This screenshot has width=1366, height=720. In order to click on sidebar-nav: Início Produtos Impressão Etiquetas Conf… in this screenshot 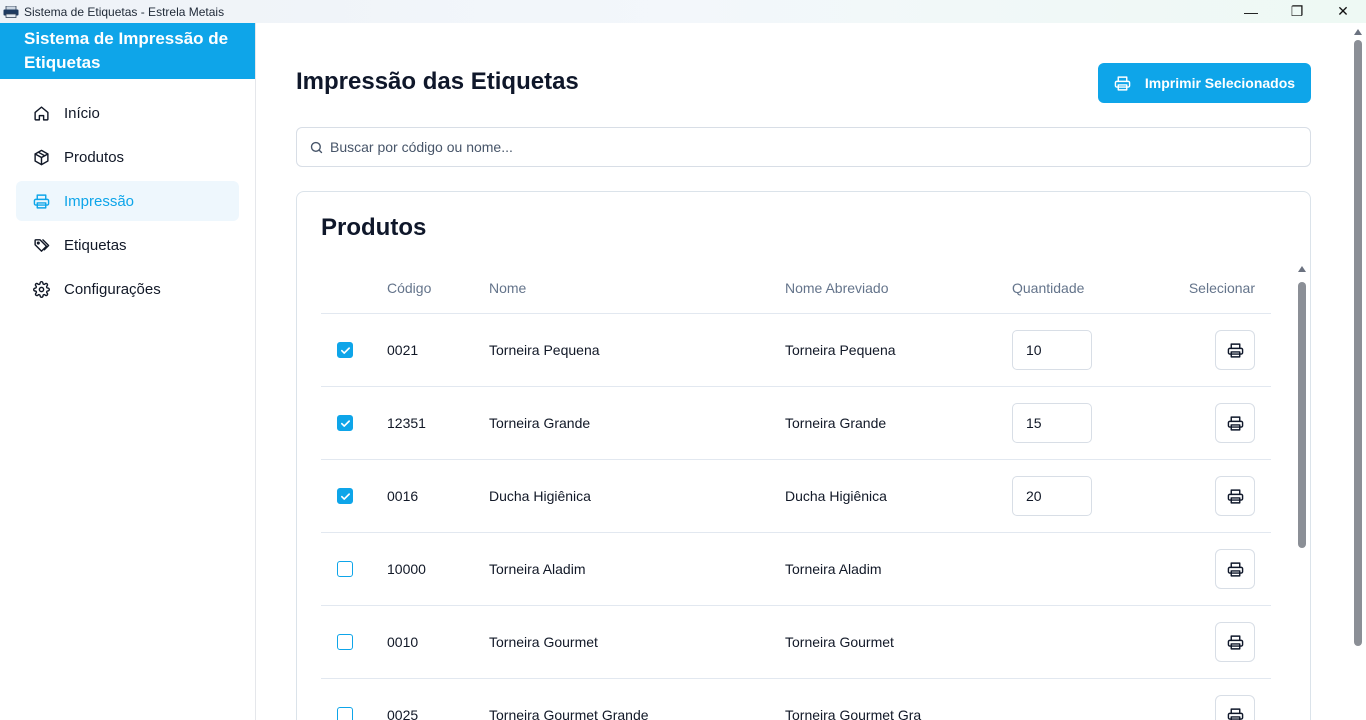, I will do `click(127, 194)`.